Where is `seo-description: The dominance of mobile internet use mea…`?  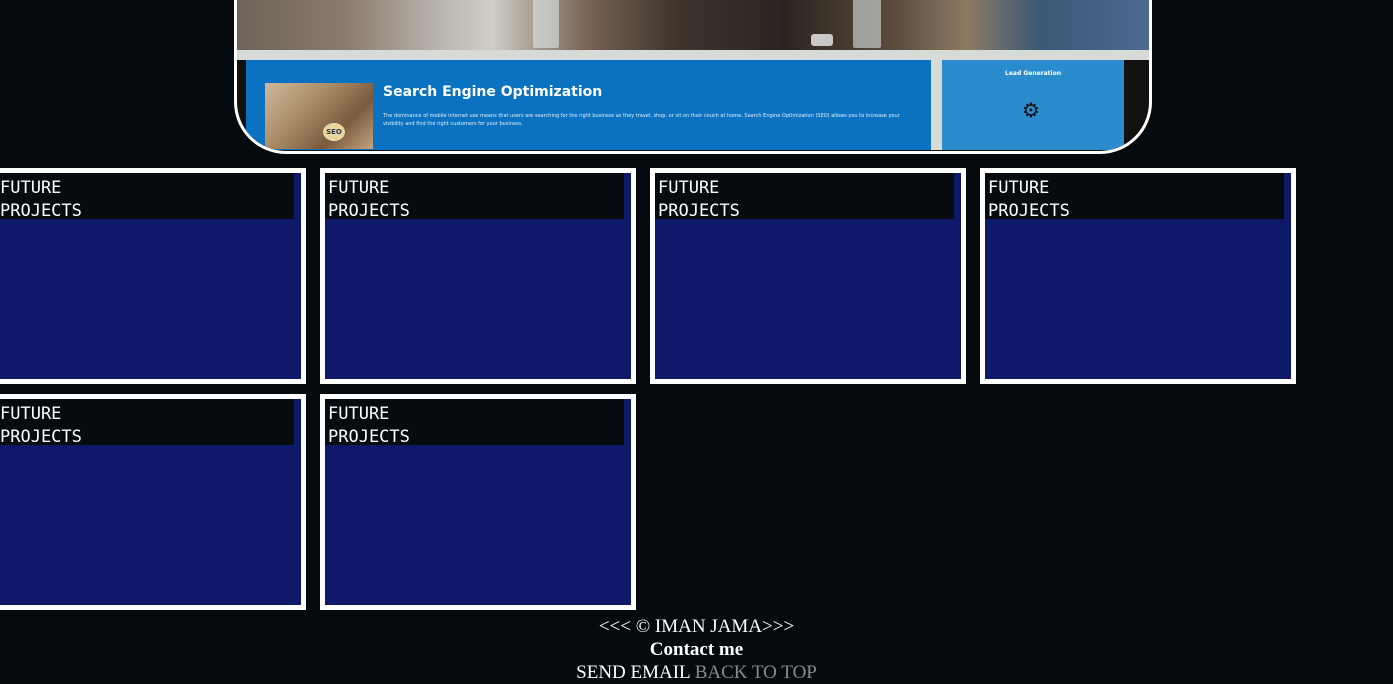 seo-description: The dominance of mobile internet use mea… is located at coordinates (641, 120).